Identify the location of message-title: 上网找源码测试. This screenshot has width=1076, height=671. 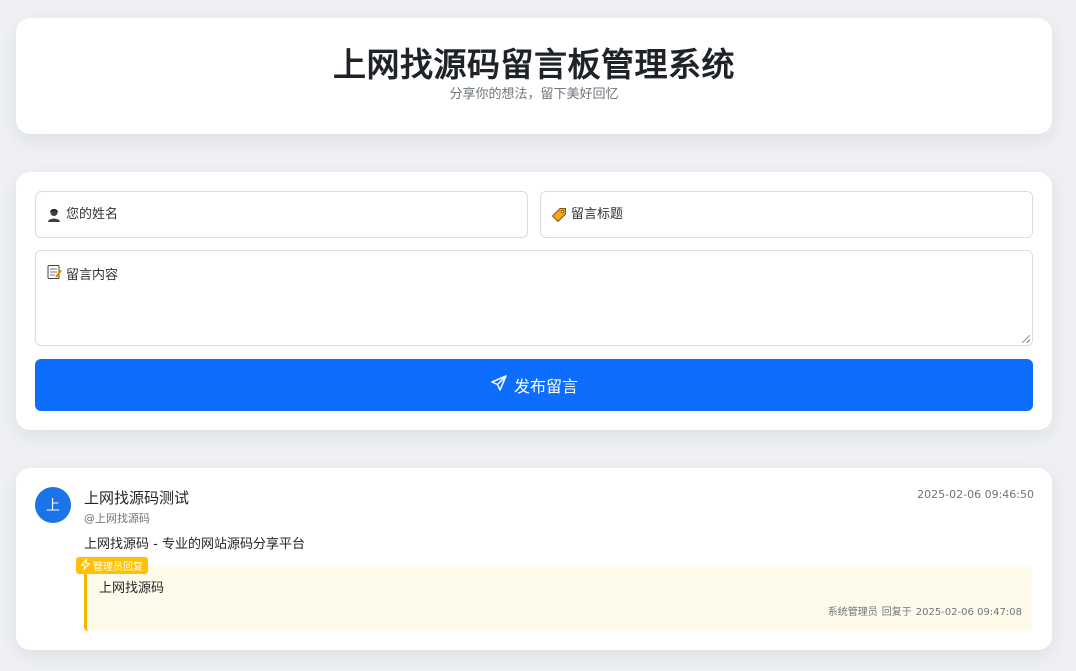
(137, 498).